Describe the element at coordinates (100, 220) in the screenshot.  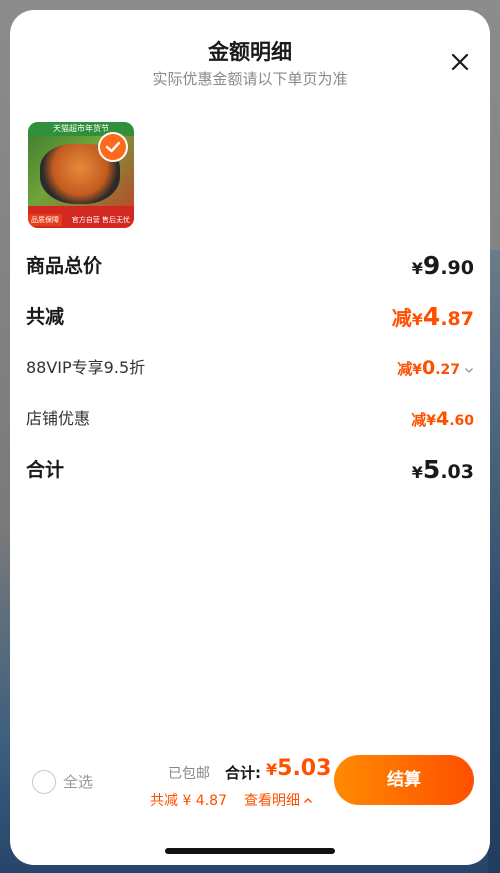
I see `product-service-badge: 官方自营 售后无忧` at that location.